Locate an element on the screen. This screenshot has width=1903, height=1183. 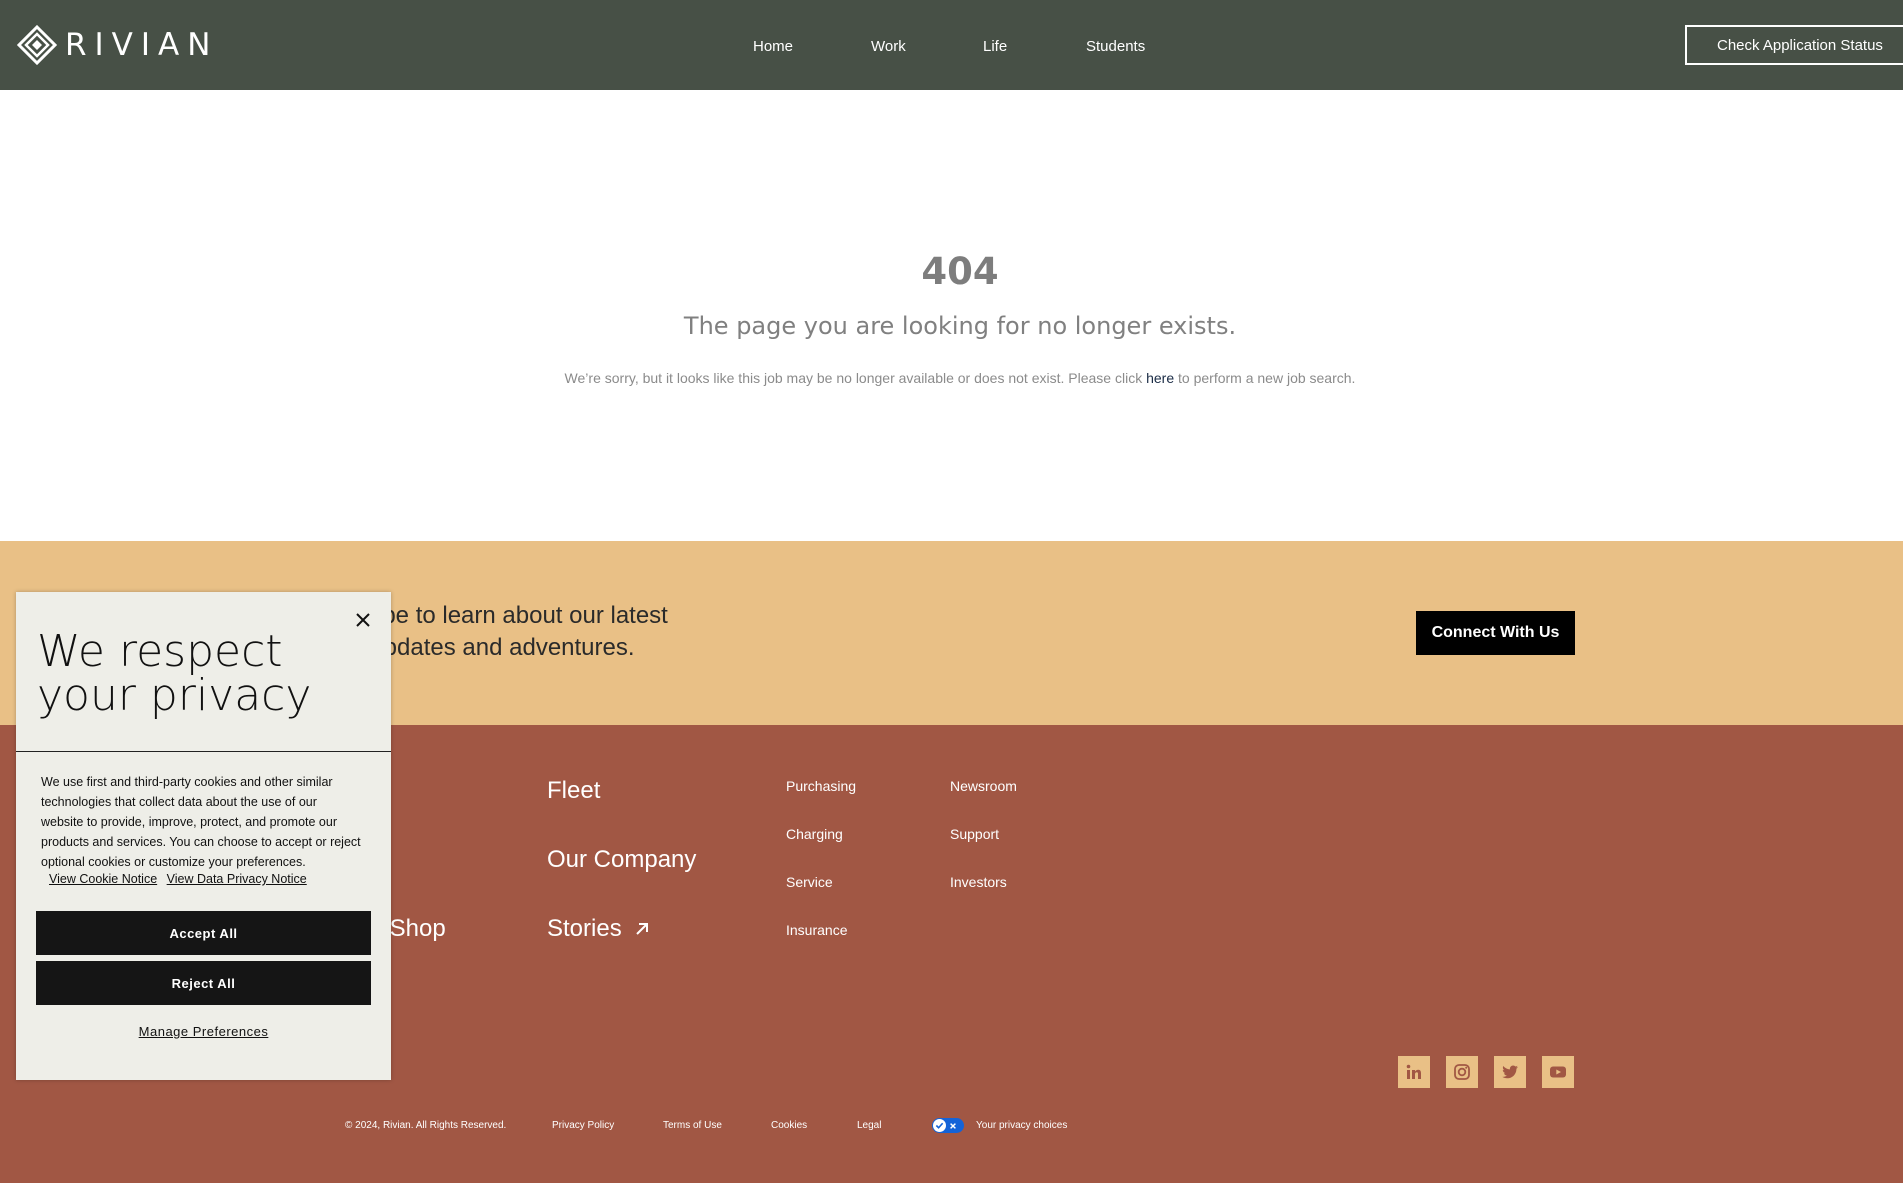
footer-link-support: Support is located at coordinates (974, 834).